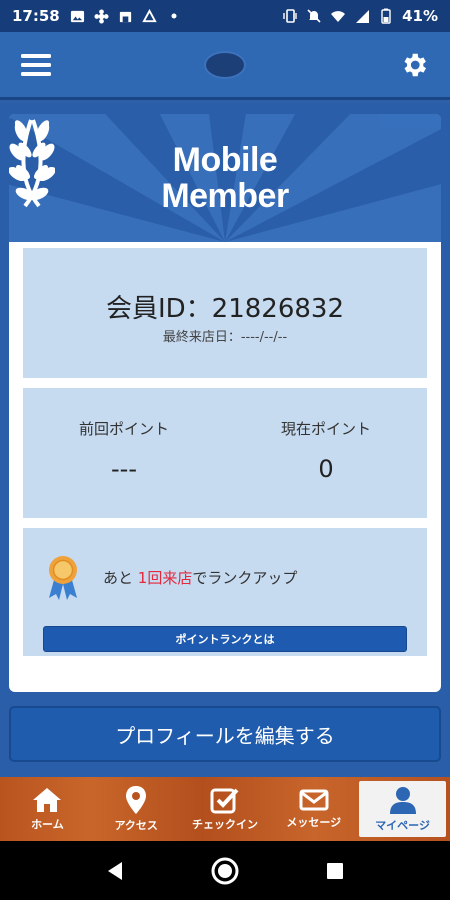 The width and height of the screenshot is (450, 900). What do you see at coordinates (326, 450) in the screenshot?
I see `current-points: 現在ポイント 0` at bounding box center [326, 450].